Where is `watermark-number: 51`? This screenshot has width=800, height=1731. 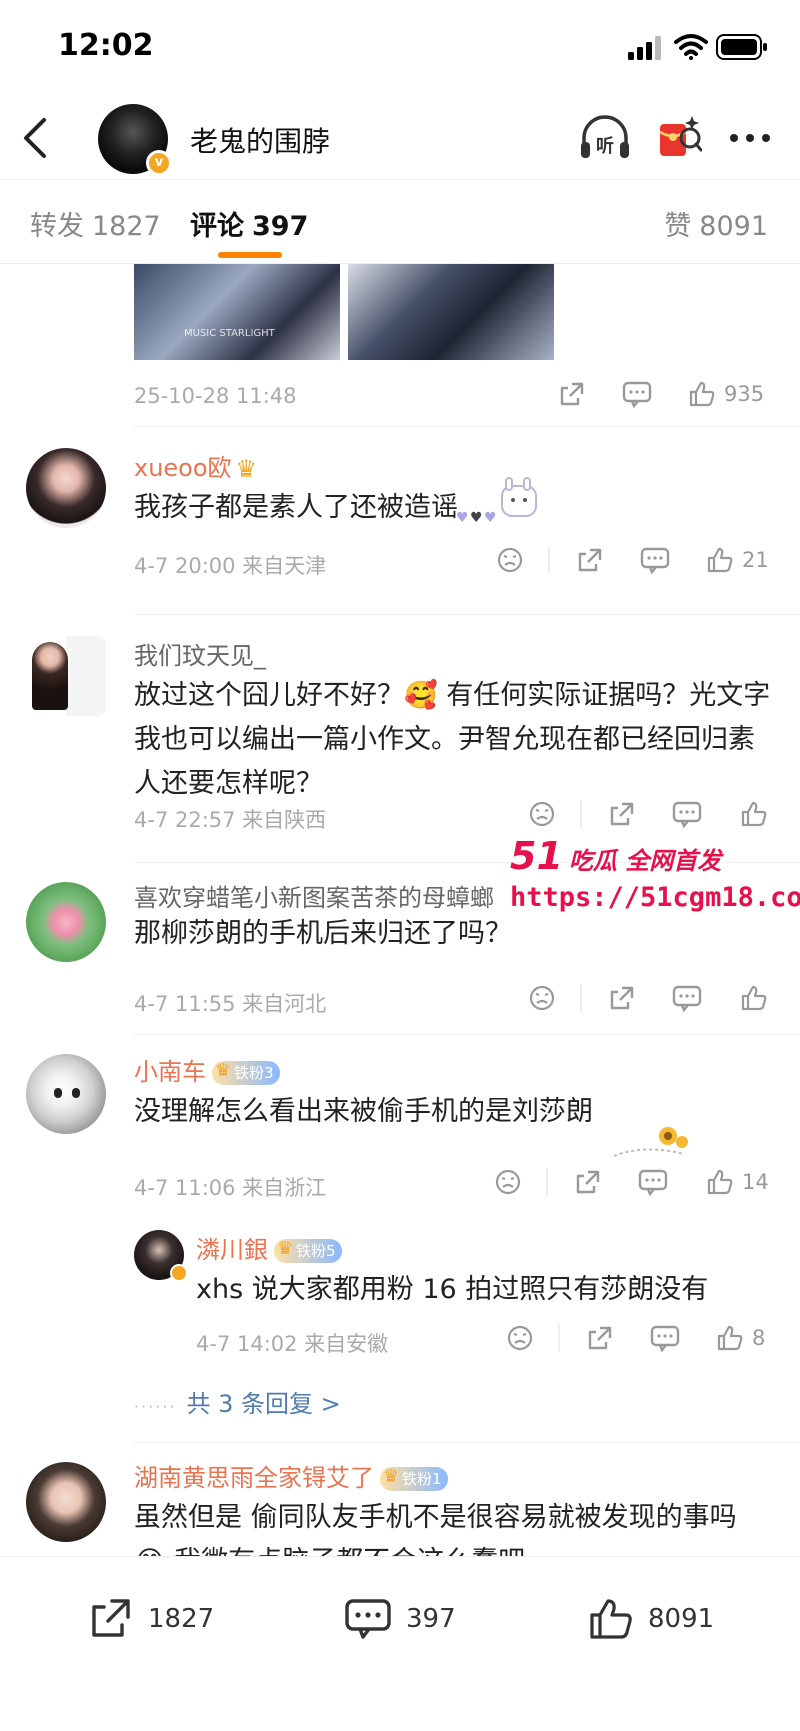 watermark-number: 51 is located at coordinates (536, 856).